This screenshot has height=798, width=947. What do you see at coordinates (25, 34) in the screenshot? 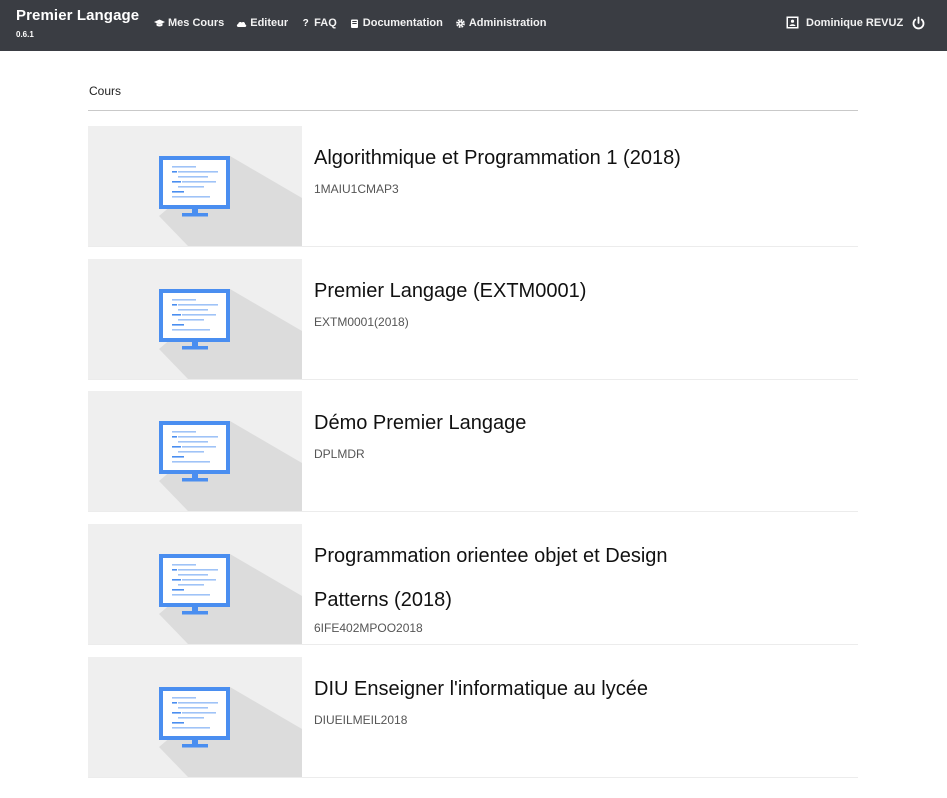
I see `app-version: 0.6.1` at bounding box center [25, 34].